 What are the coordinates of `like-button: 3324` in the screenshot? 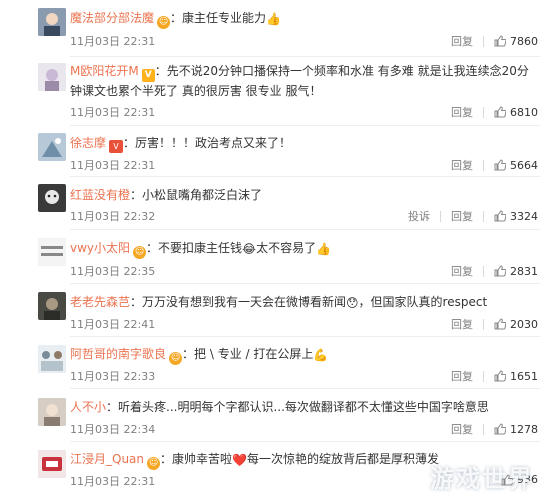 It's located at (516, 216).